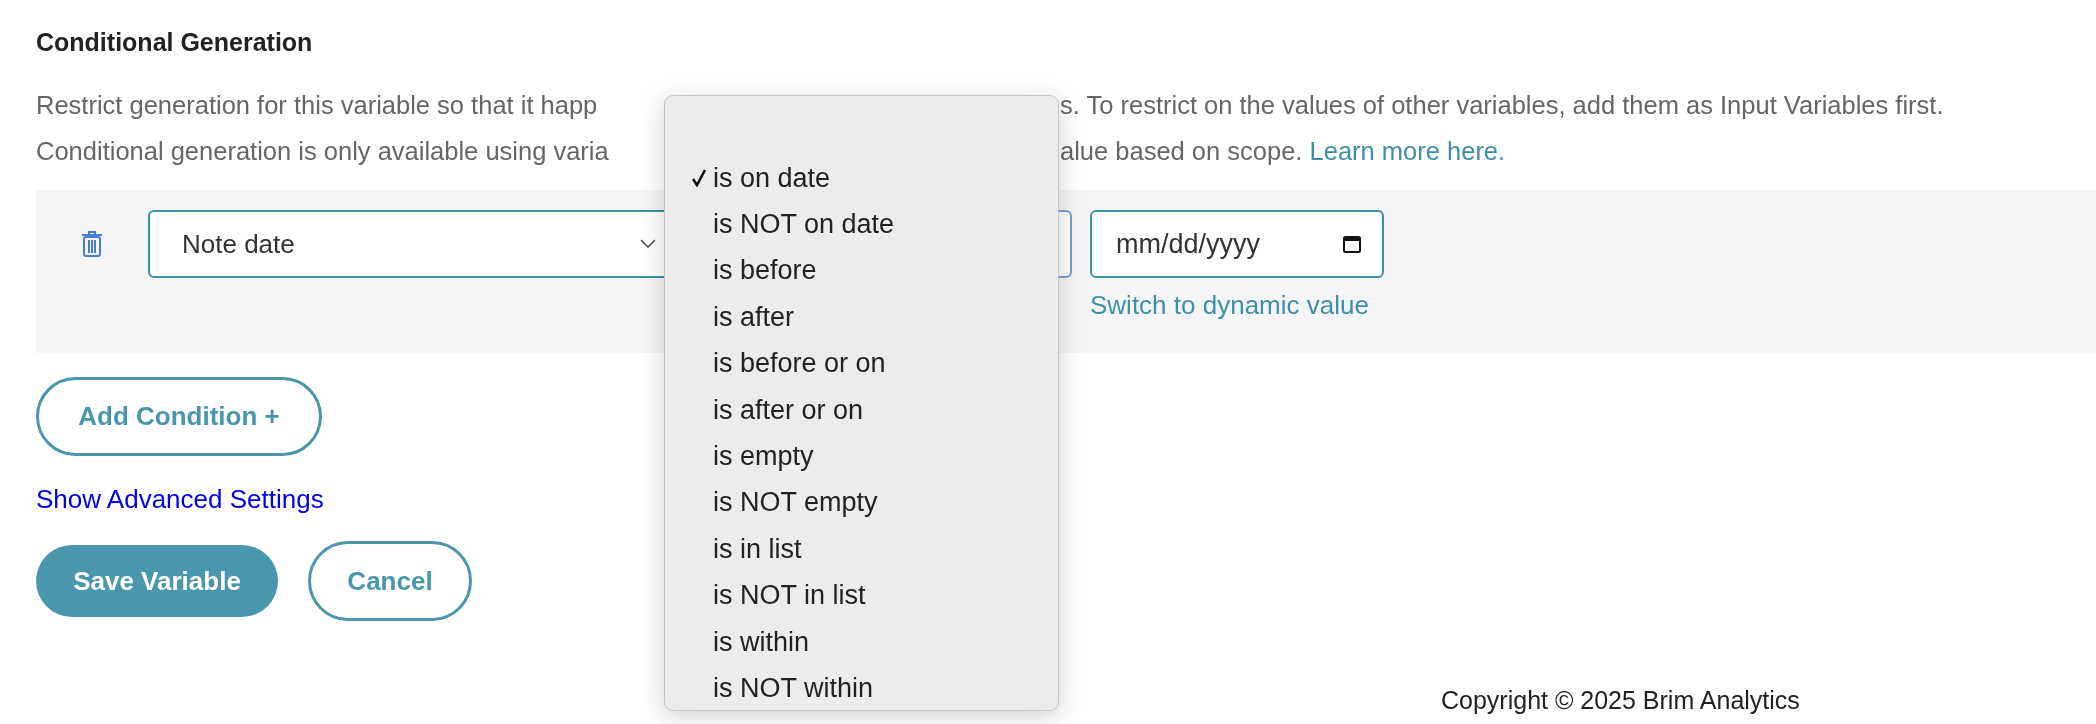 The width and height of the screenshot is (2096, 724). Describe the element at coordinates (861, 688) in the screenshot. I see `menu-item: is NOT within` at that location.